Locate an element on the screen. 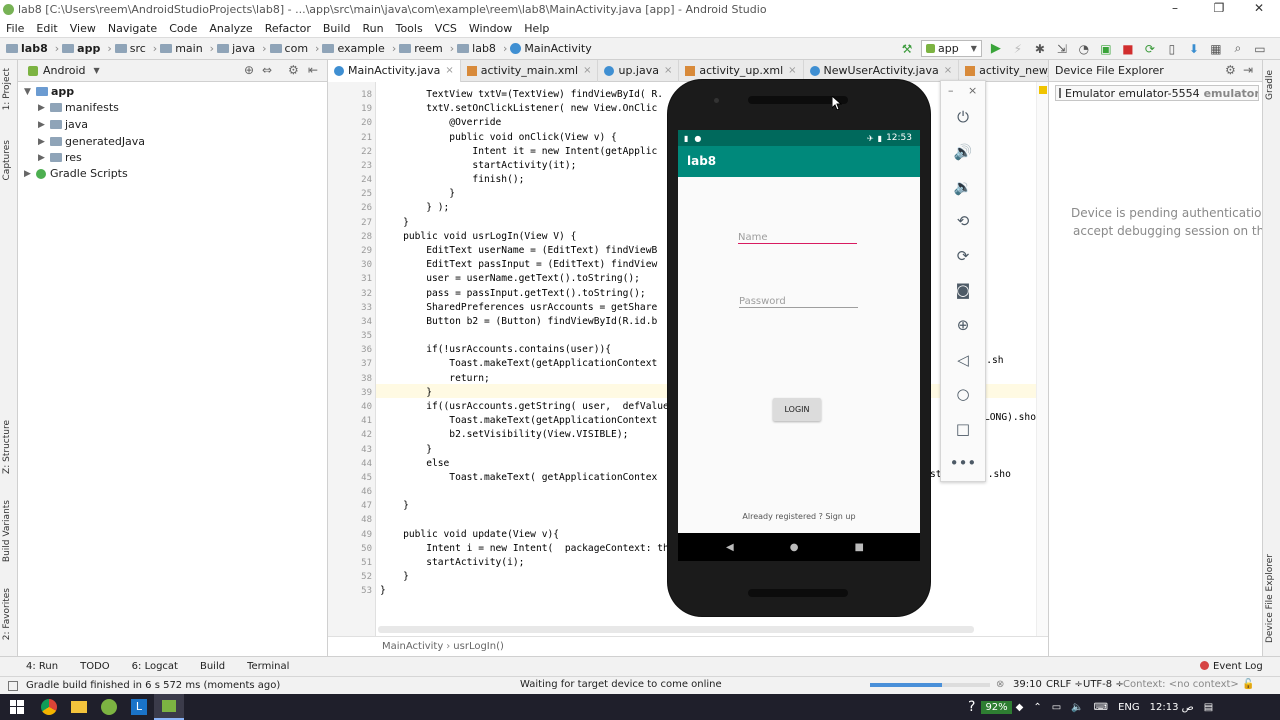 The height and width of the screenshot is (720, 1280). tool-captures: Captures is located at coordinates (7, 160).